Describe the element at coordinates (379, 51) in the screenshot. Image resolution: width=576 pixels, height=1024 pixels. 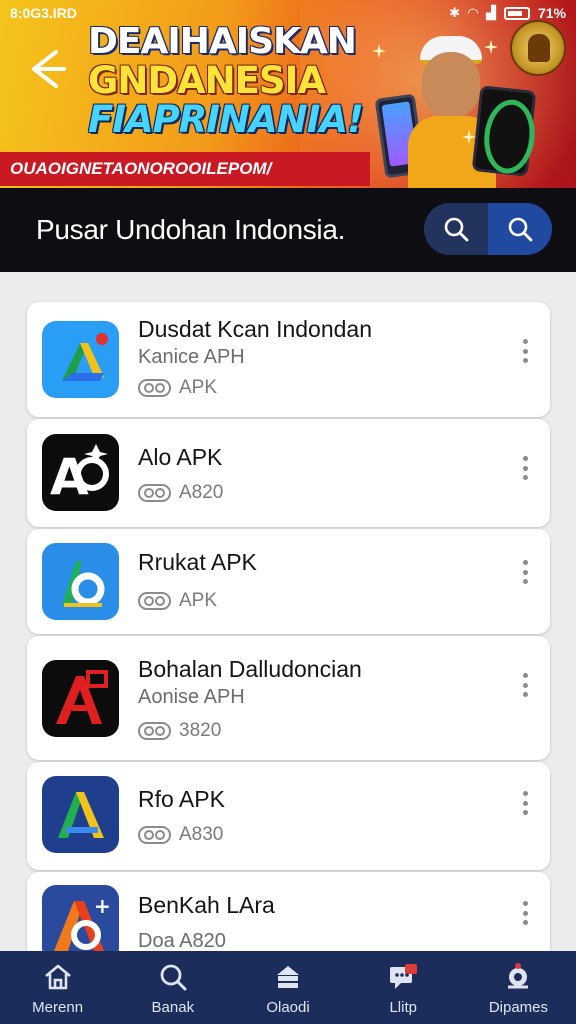
I see `sparkle-icon` at that location.